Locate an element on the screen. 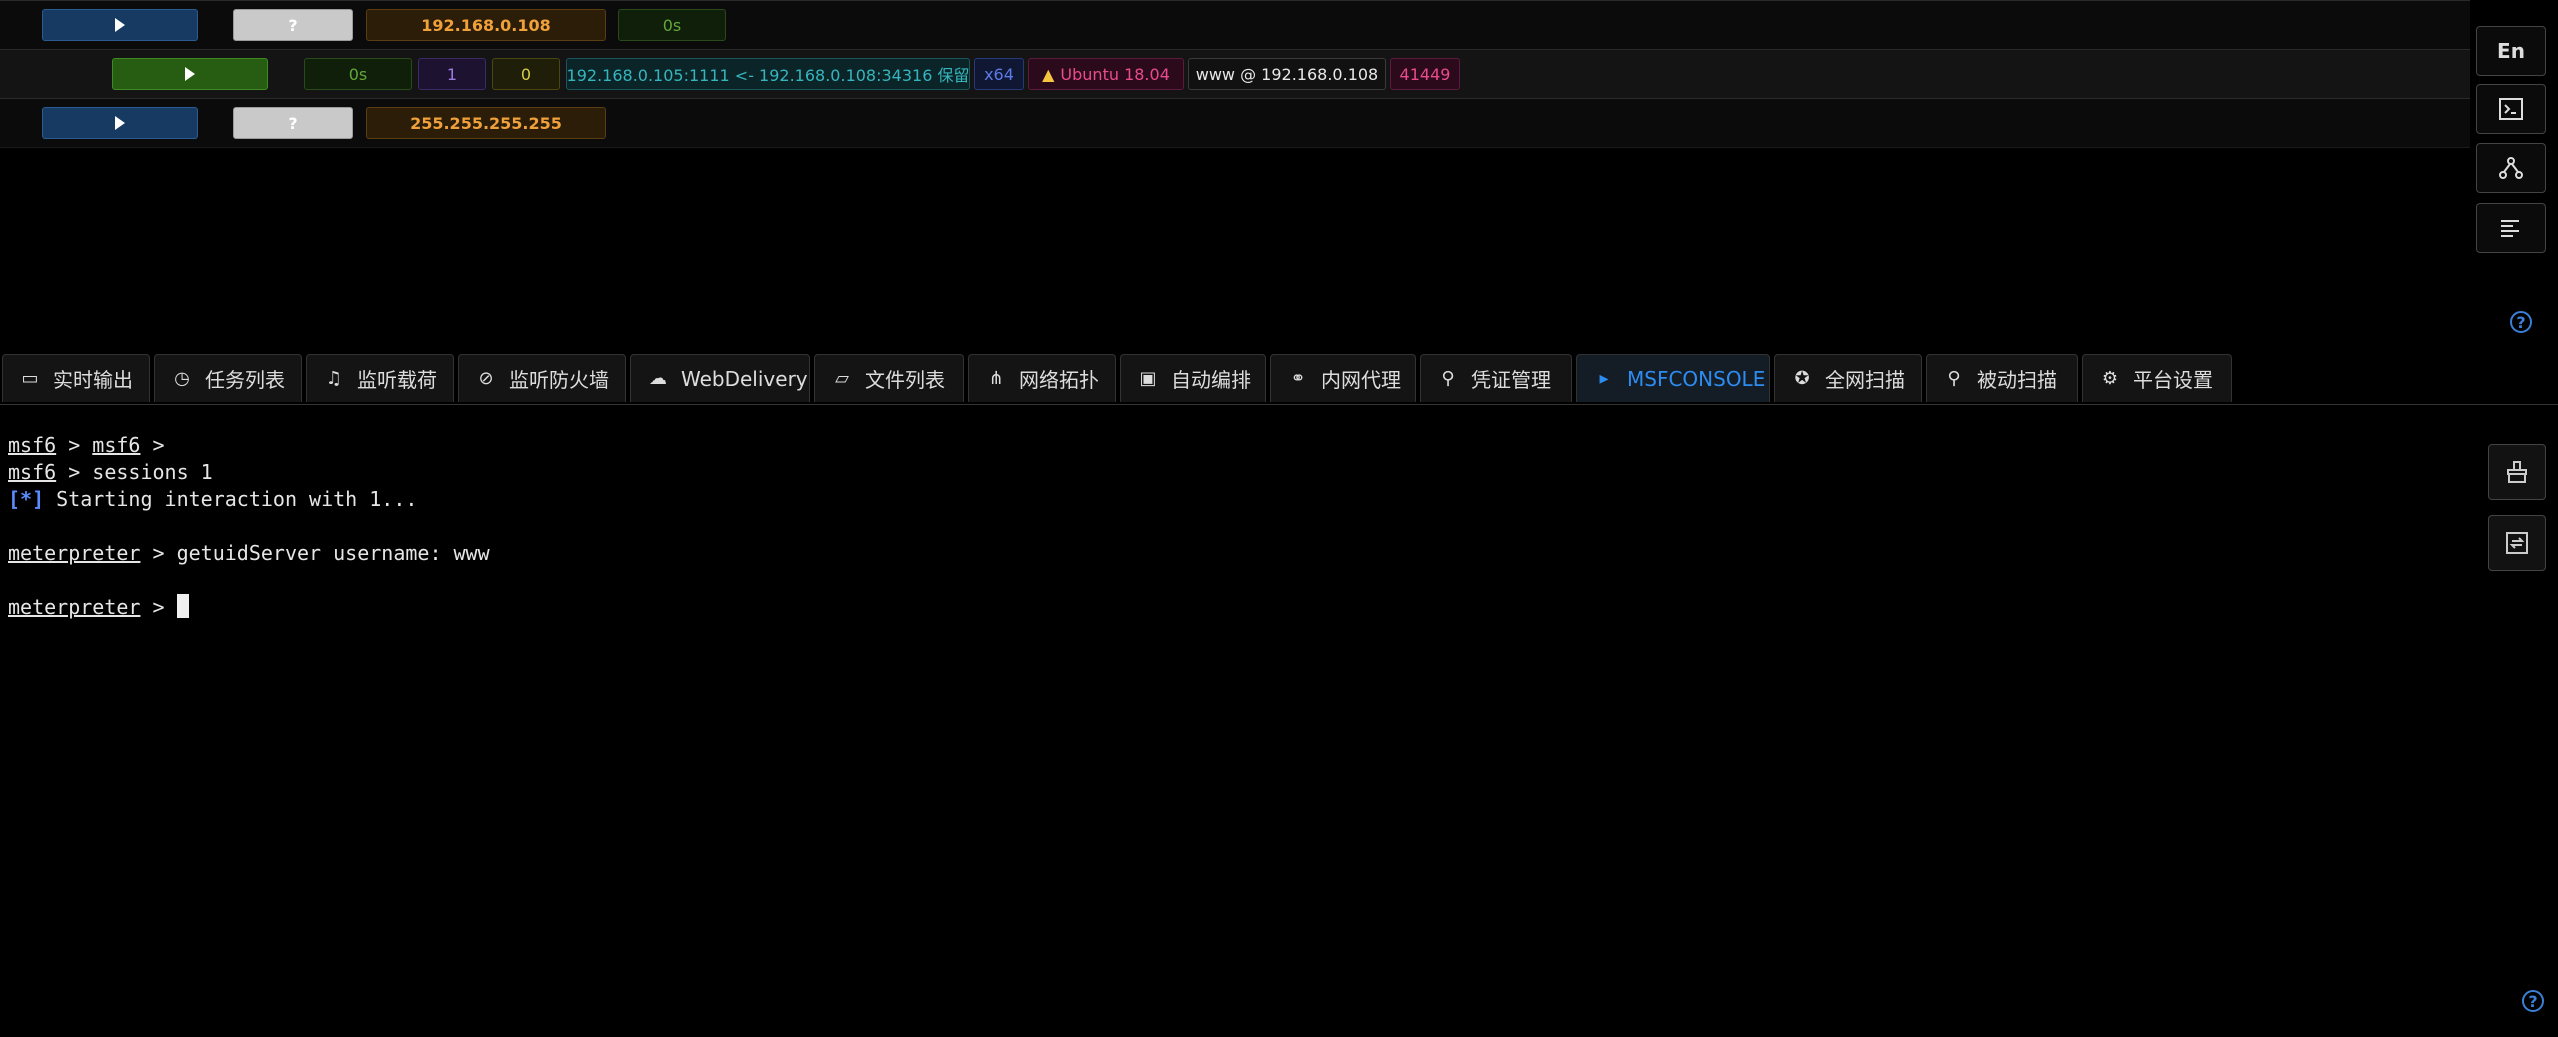 This screenshot has width=2558, height=1037. tab-label: 文件列表 is located at coordinates (905, 380).